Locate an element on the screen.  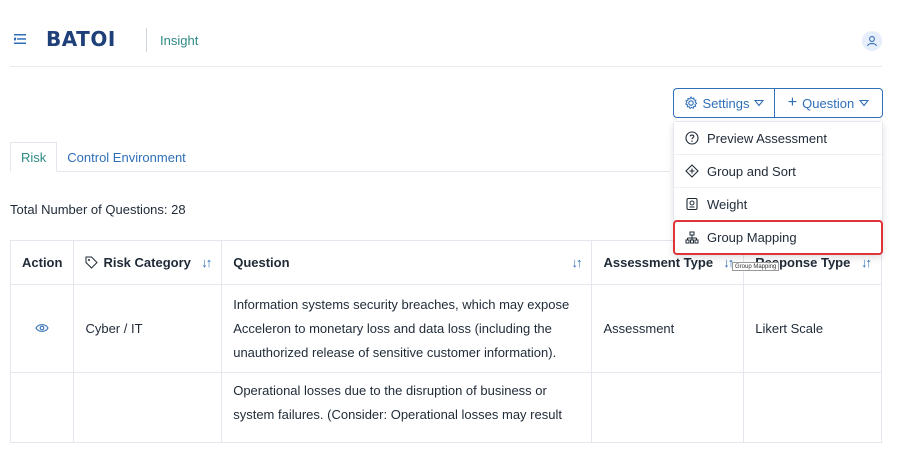
settings-button: Settings is located at coordinates (723, 103).